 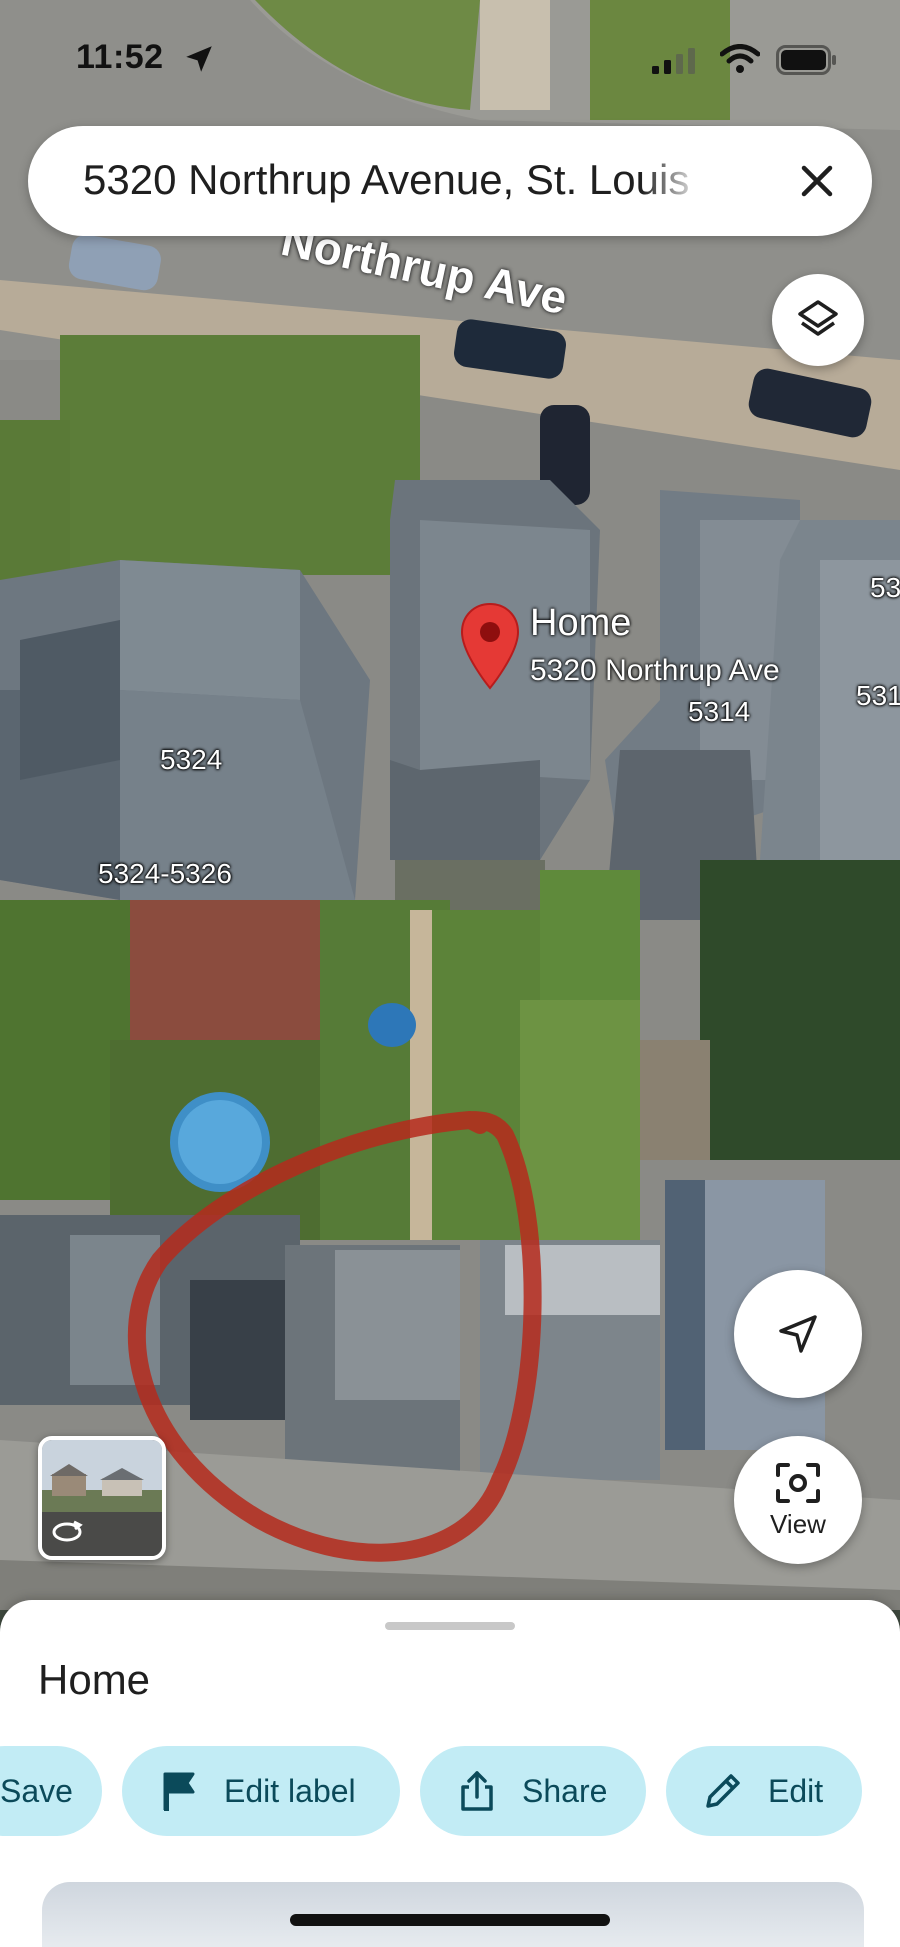 I want to click on search-bar: 5320 Northrup Avenue, St. Louis, so click(x=450, y=181).